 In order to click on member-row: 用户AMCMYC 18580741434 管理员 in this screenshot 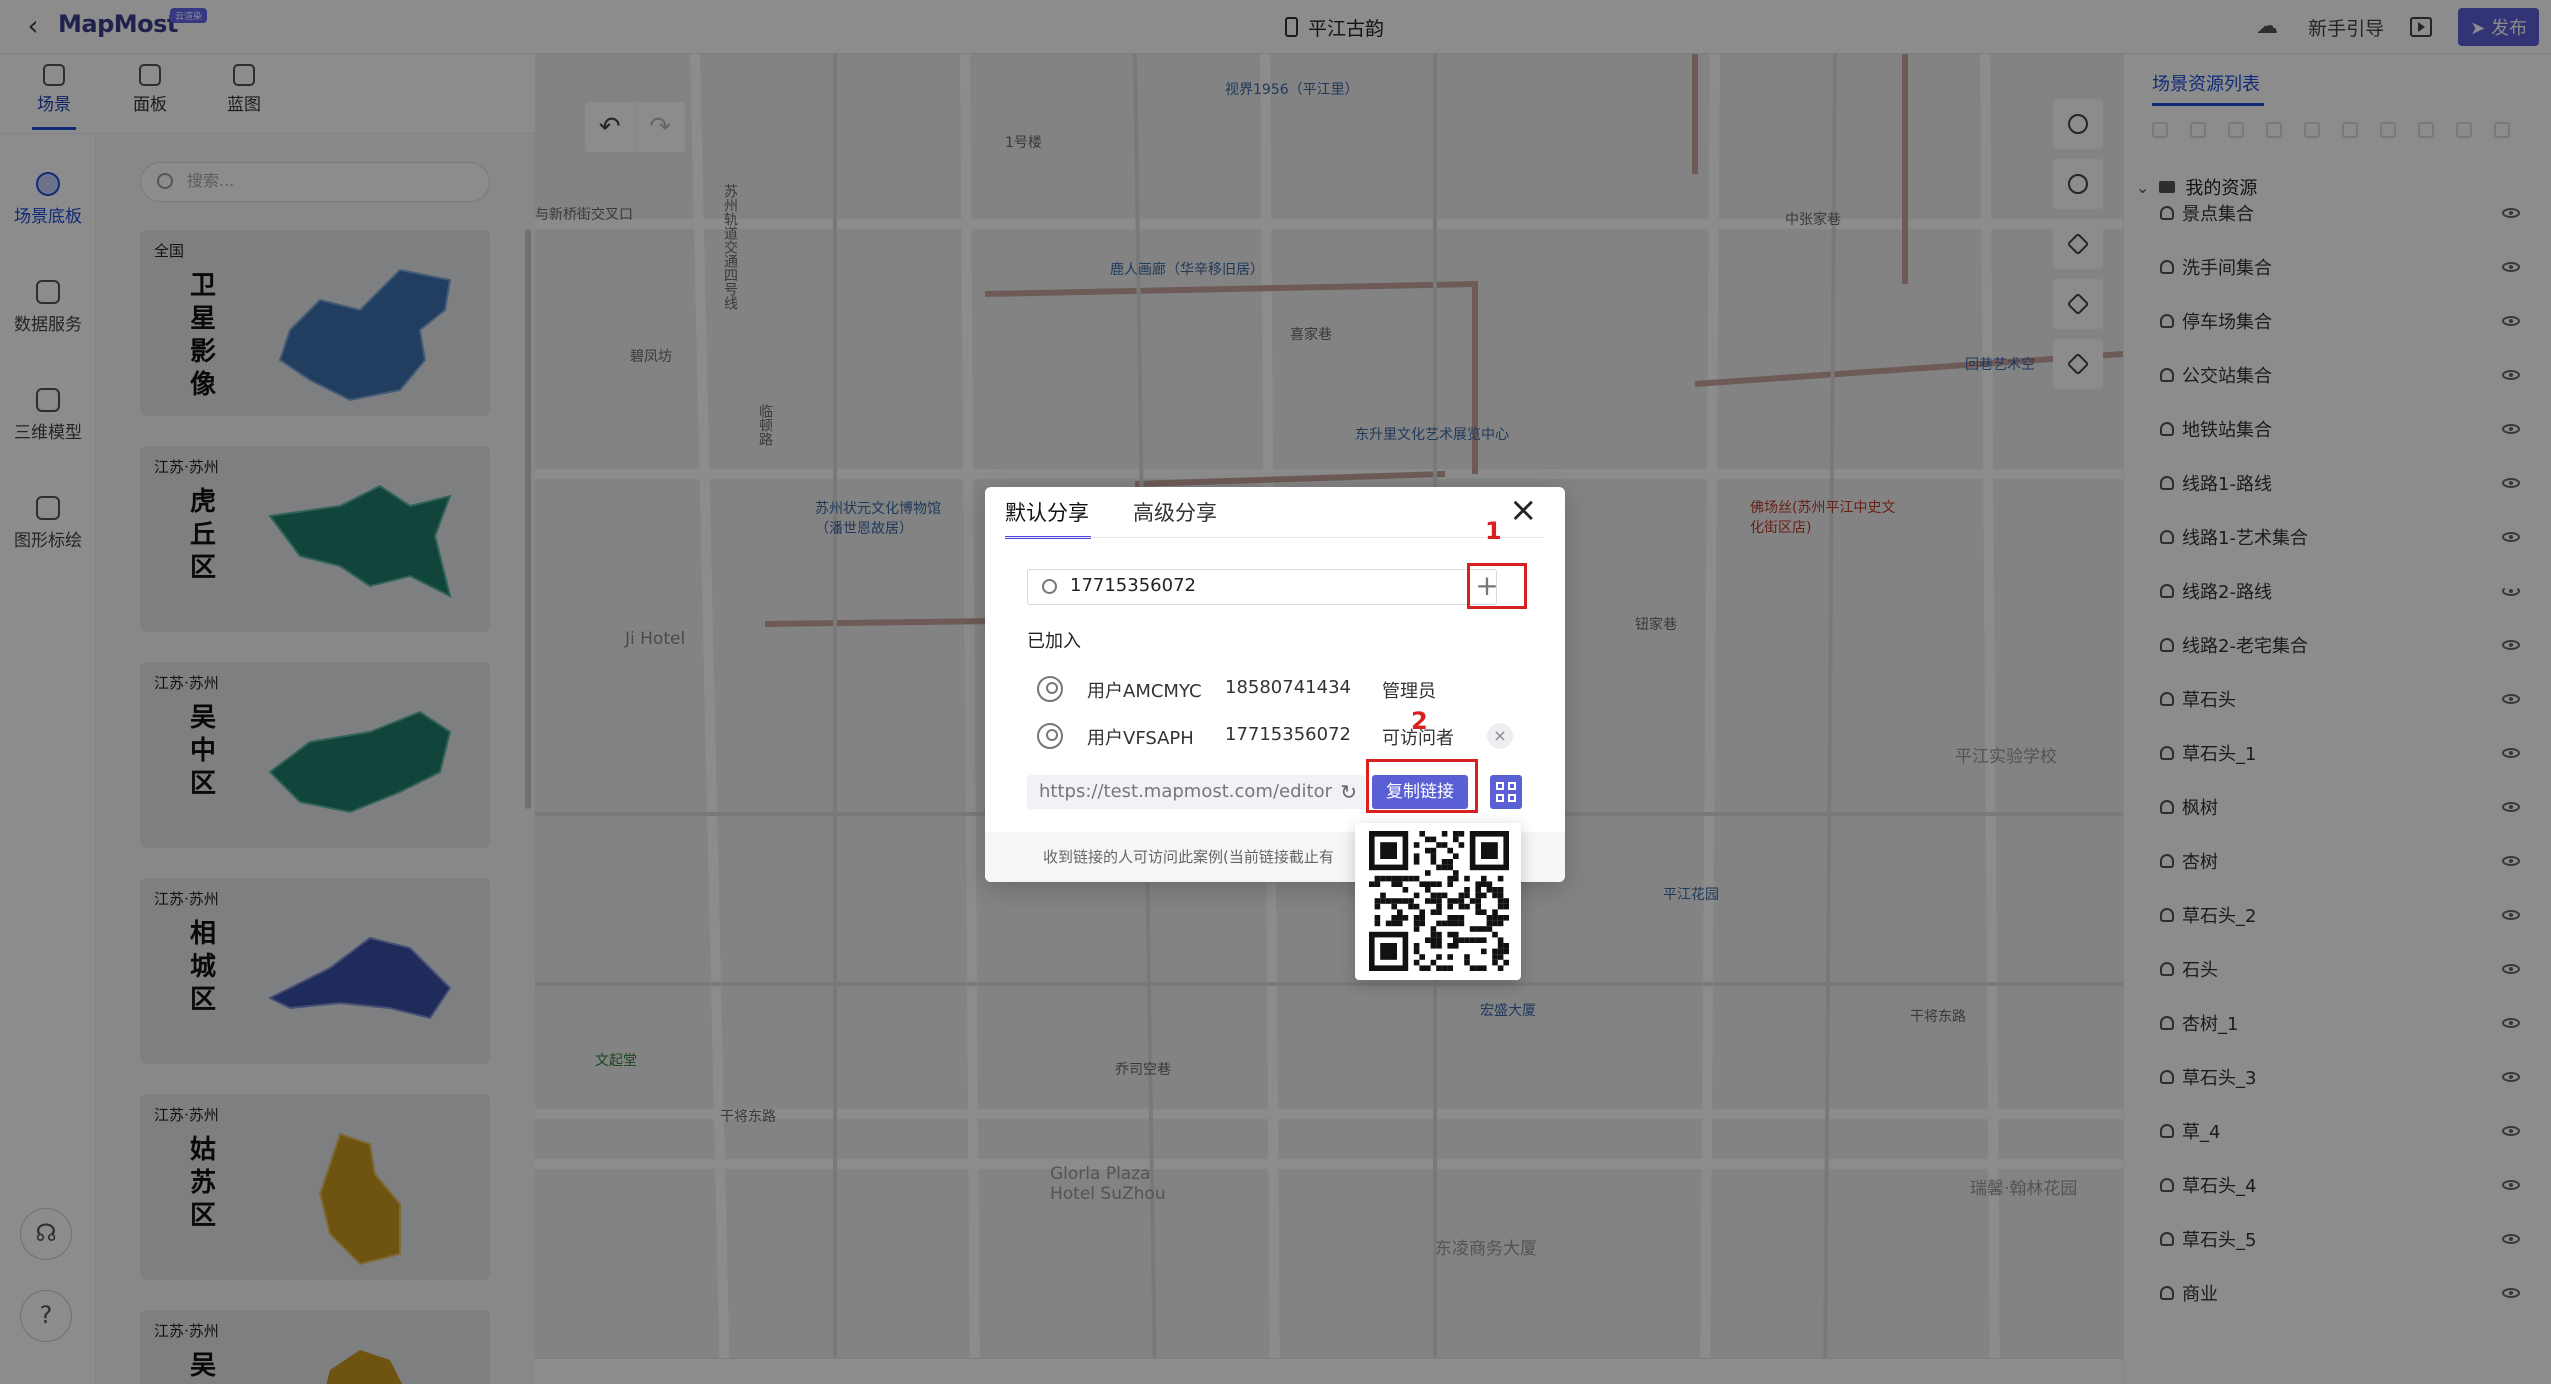, I will do `click(1287, 689)`.